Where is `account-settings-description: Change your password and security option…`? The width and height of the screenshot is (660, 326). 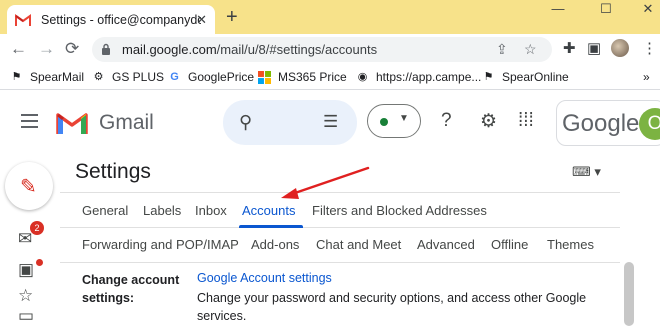
account-settings-description: Change your password and security option… is located at coordinates (392, 307).